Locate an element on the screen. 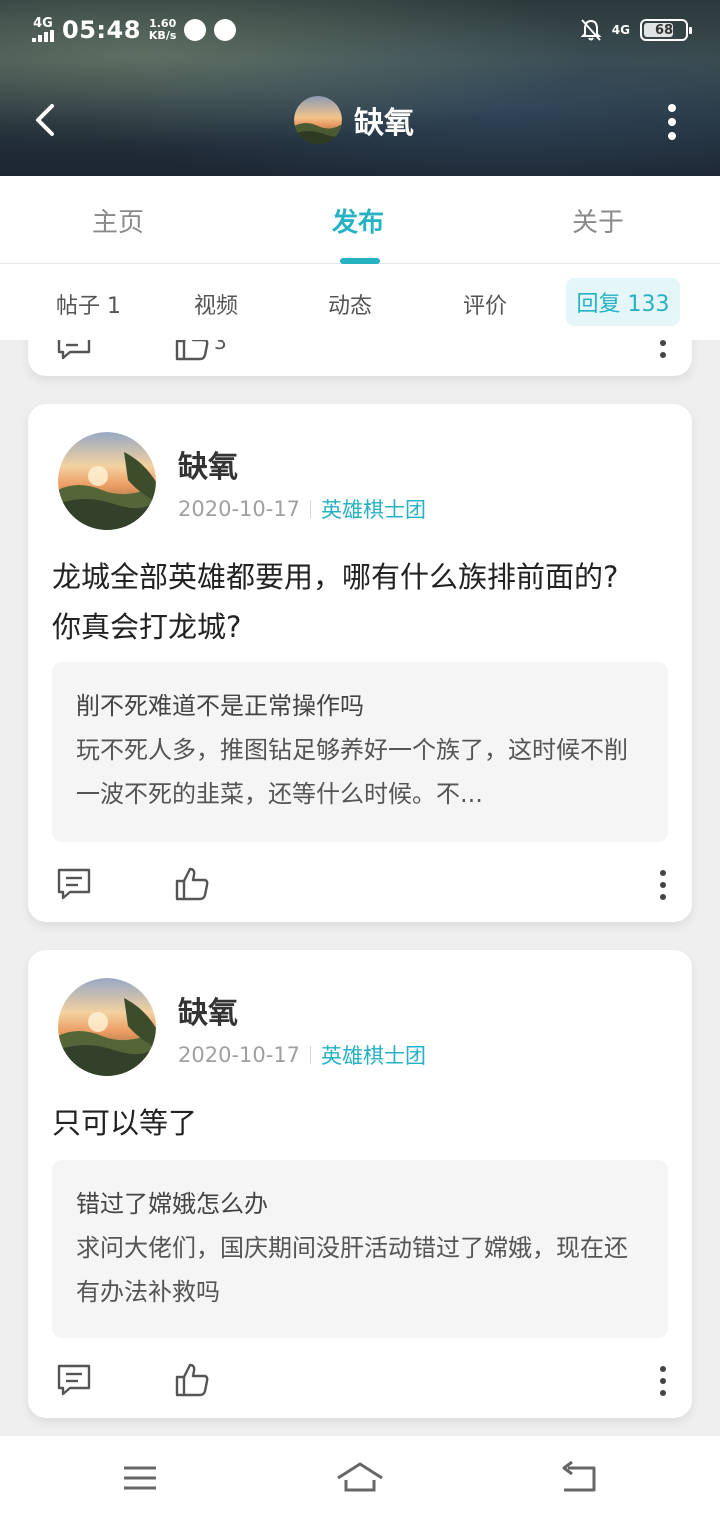  post-card-partial: 3 is located at coordinates (360, 358).